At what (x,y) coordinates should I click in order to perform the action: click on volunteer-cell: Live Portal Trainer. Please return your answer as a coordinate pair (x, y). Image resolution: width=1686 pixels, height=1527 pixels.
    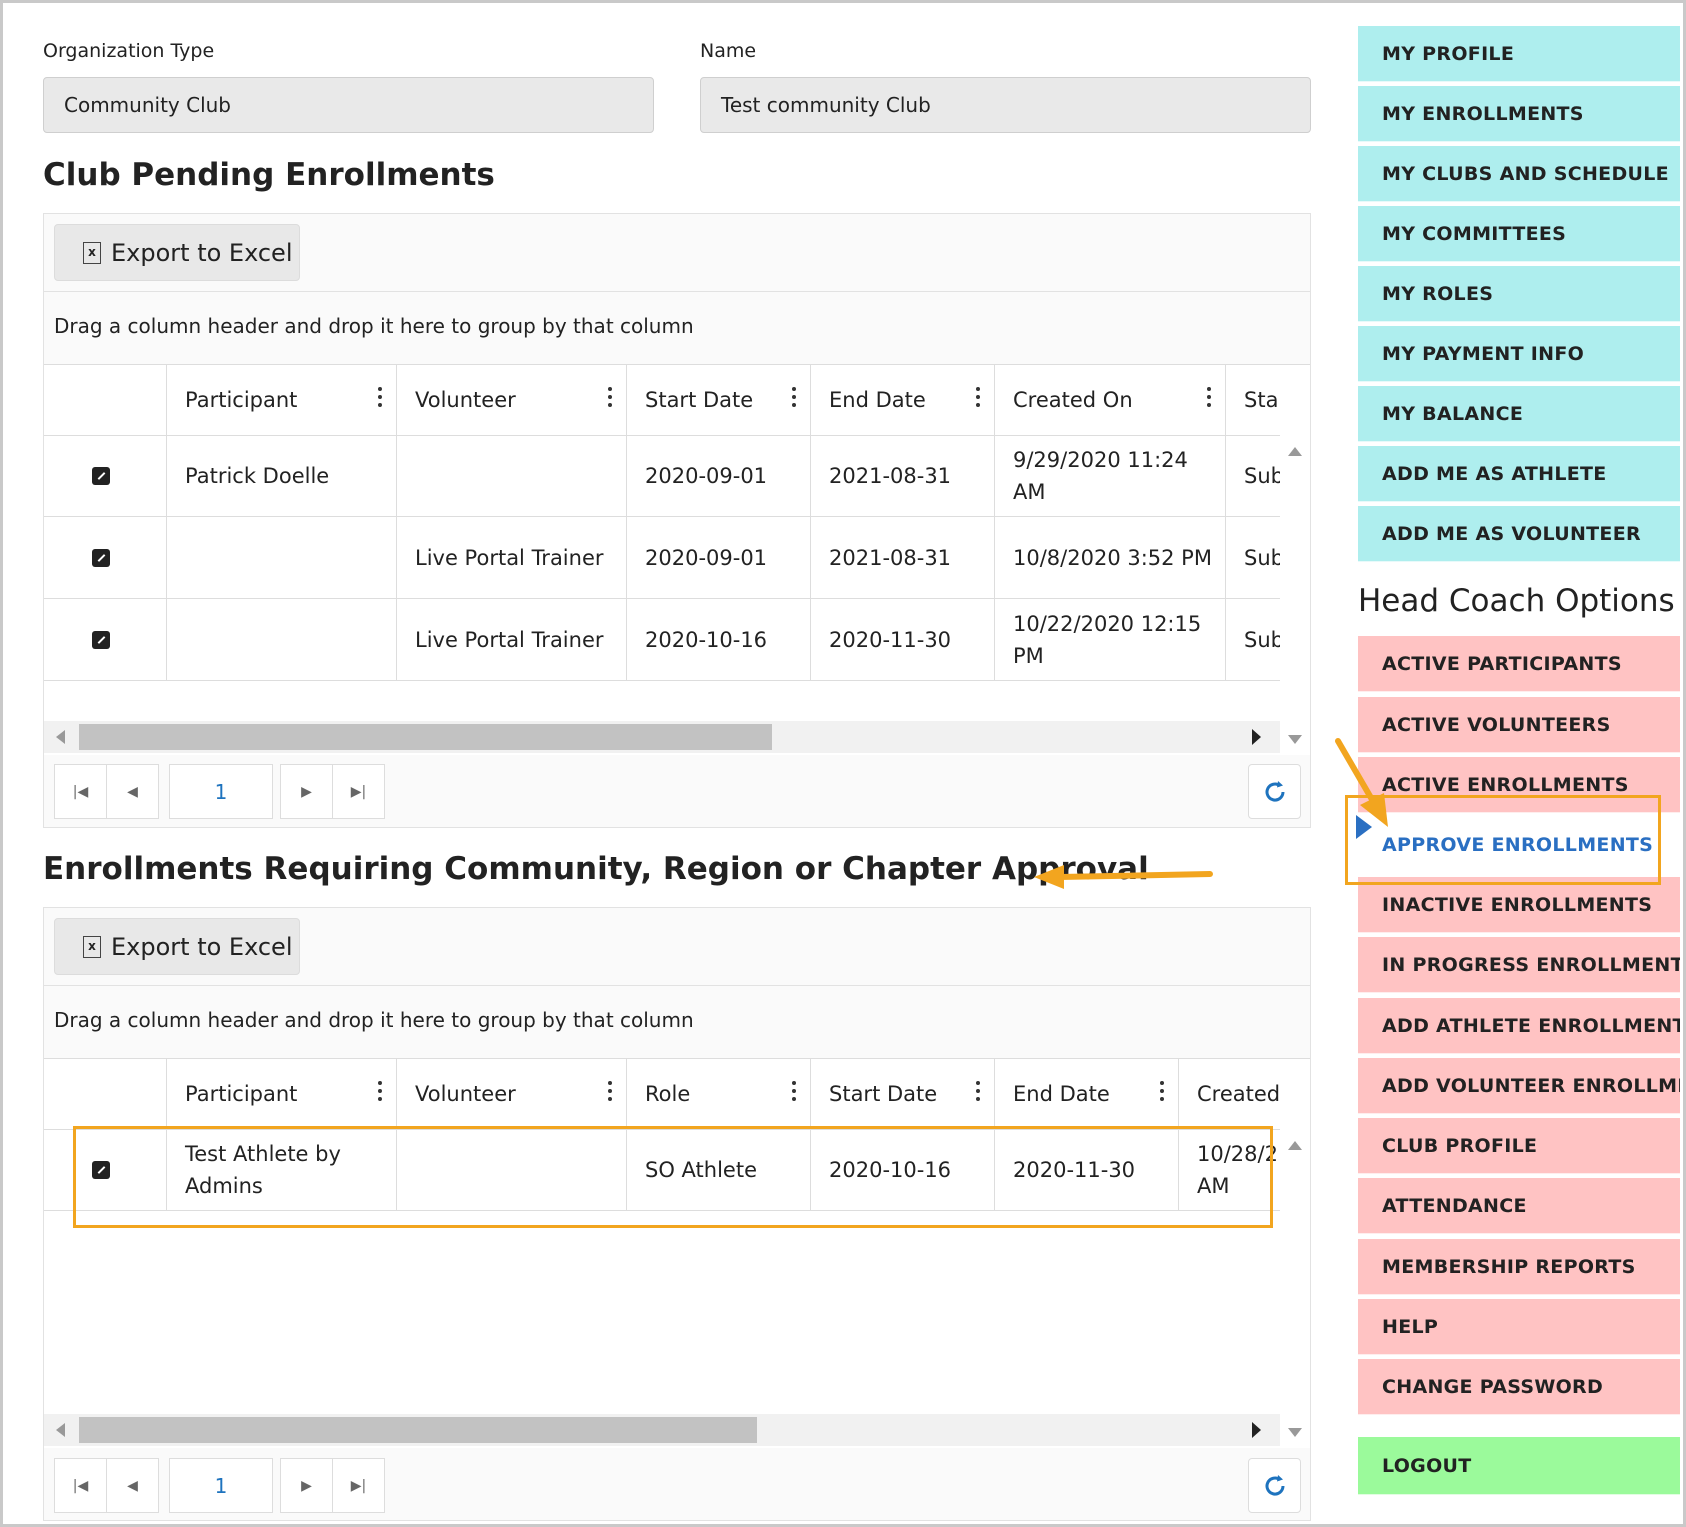
    Looking at the image, I should click on (511, 639).